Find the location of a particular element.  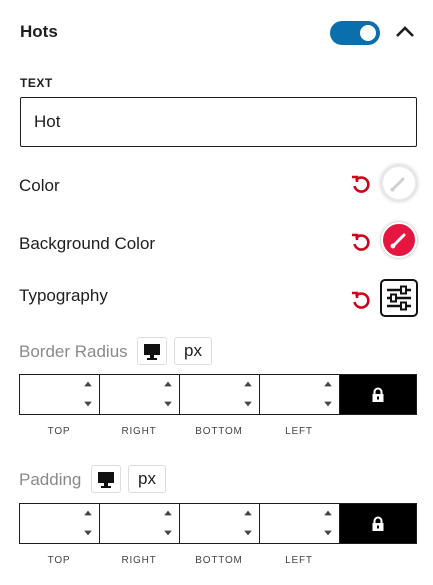

color-label: Color is located at coordinates (39, 185).